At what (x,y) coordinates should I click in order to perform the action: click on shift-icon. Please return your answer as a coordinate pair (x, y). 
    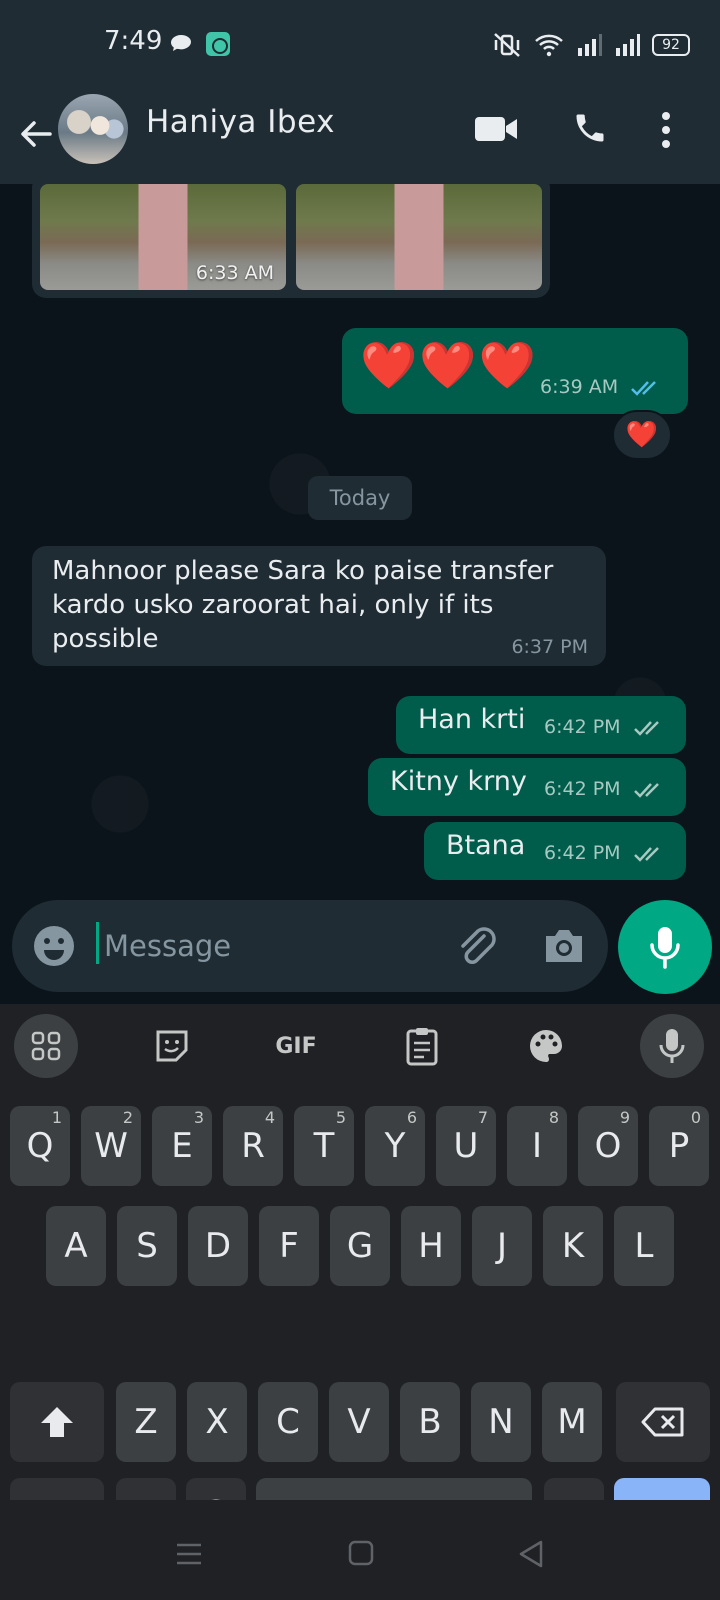
    Looking at the image, I should click on (57, 1422).